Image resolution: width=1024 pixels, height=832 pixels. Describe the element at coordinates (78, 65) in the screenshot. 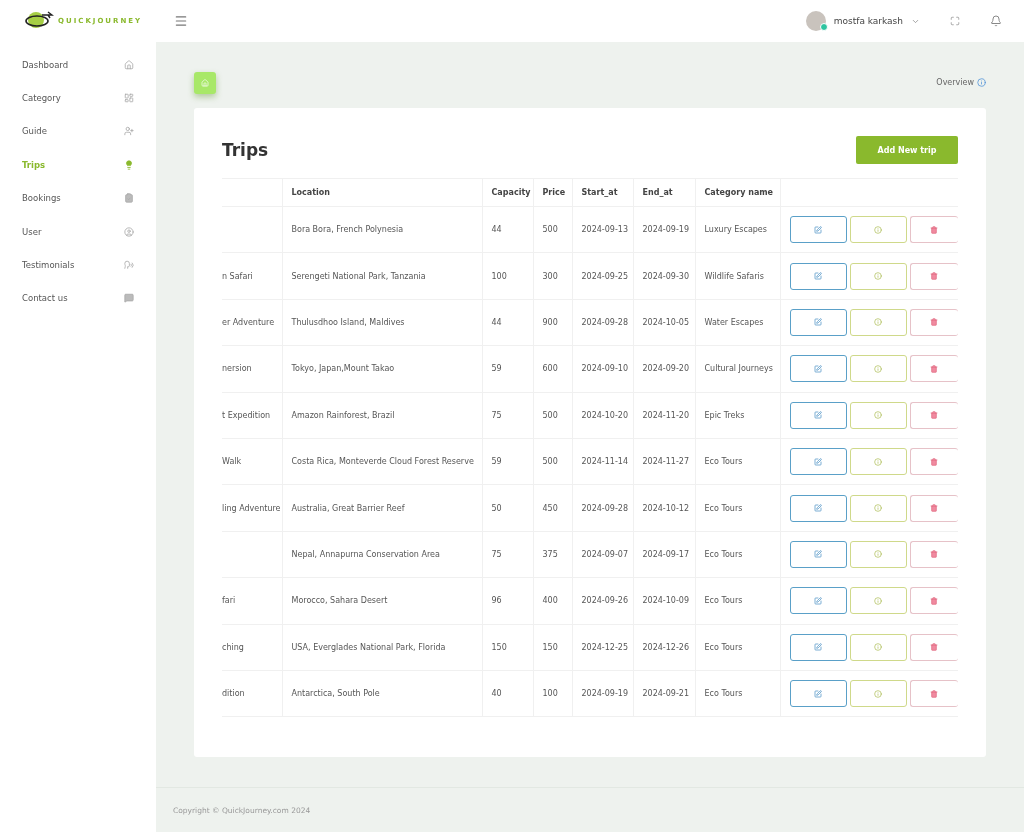

I see `sidebar-item: Dashboard` at that location.